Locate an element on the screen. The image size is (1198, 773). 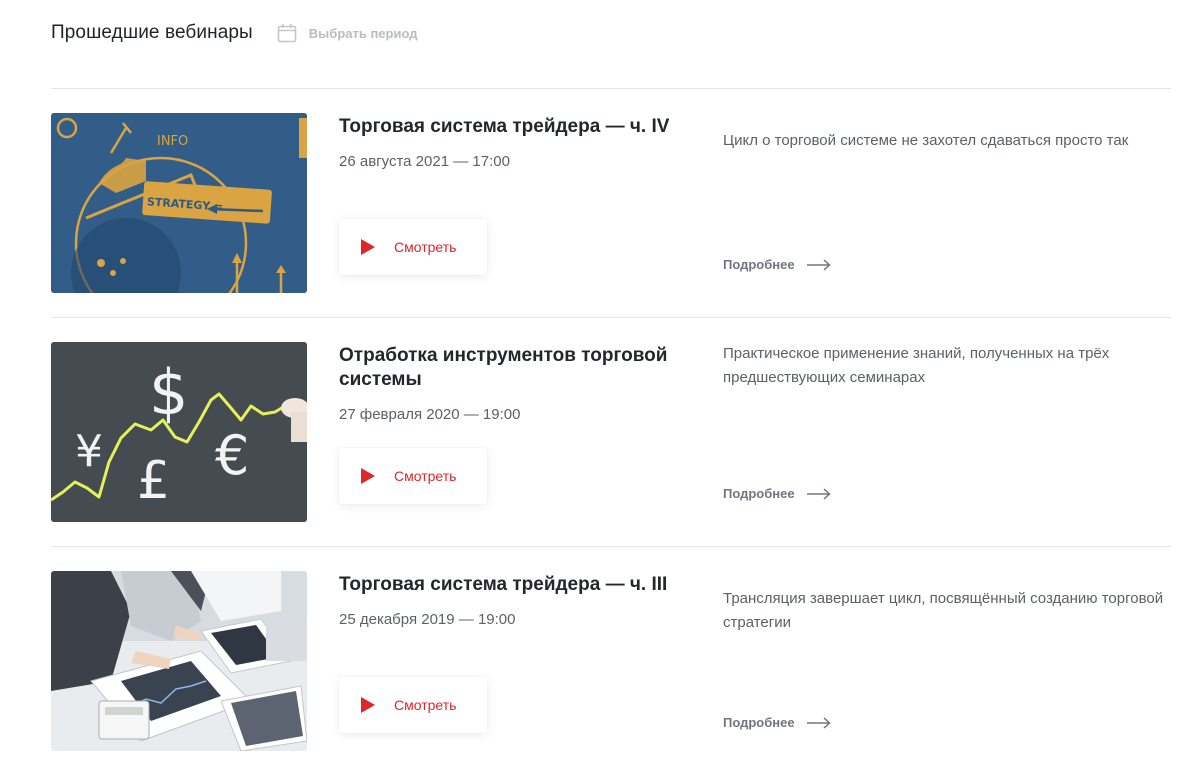
image-pound: £ is located at coordinates (153, 481).